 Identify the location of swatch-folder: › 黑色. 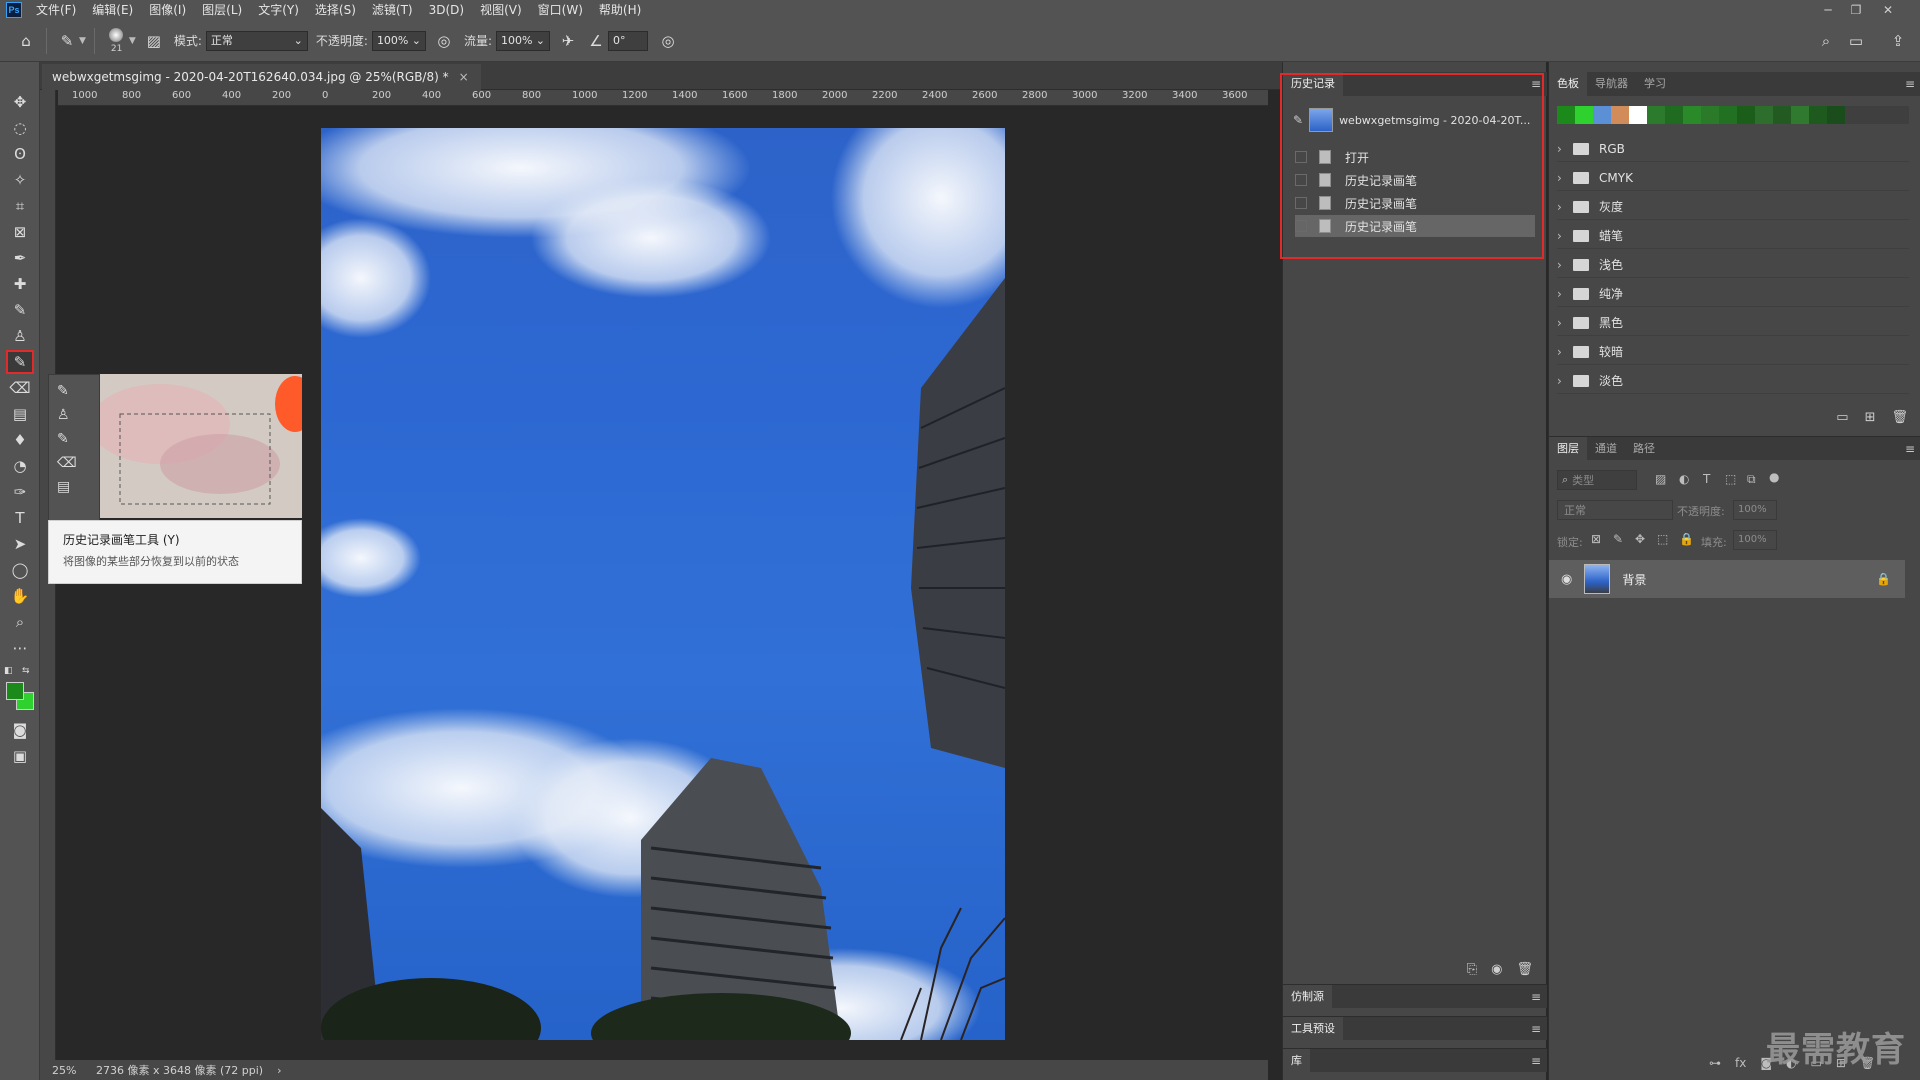
(1733, 323).